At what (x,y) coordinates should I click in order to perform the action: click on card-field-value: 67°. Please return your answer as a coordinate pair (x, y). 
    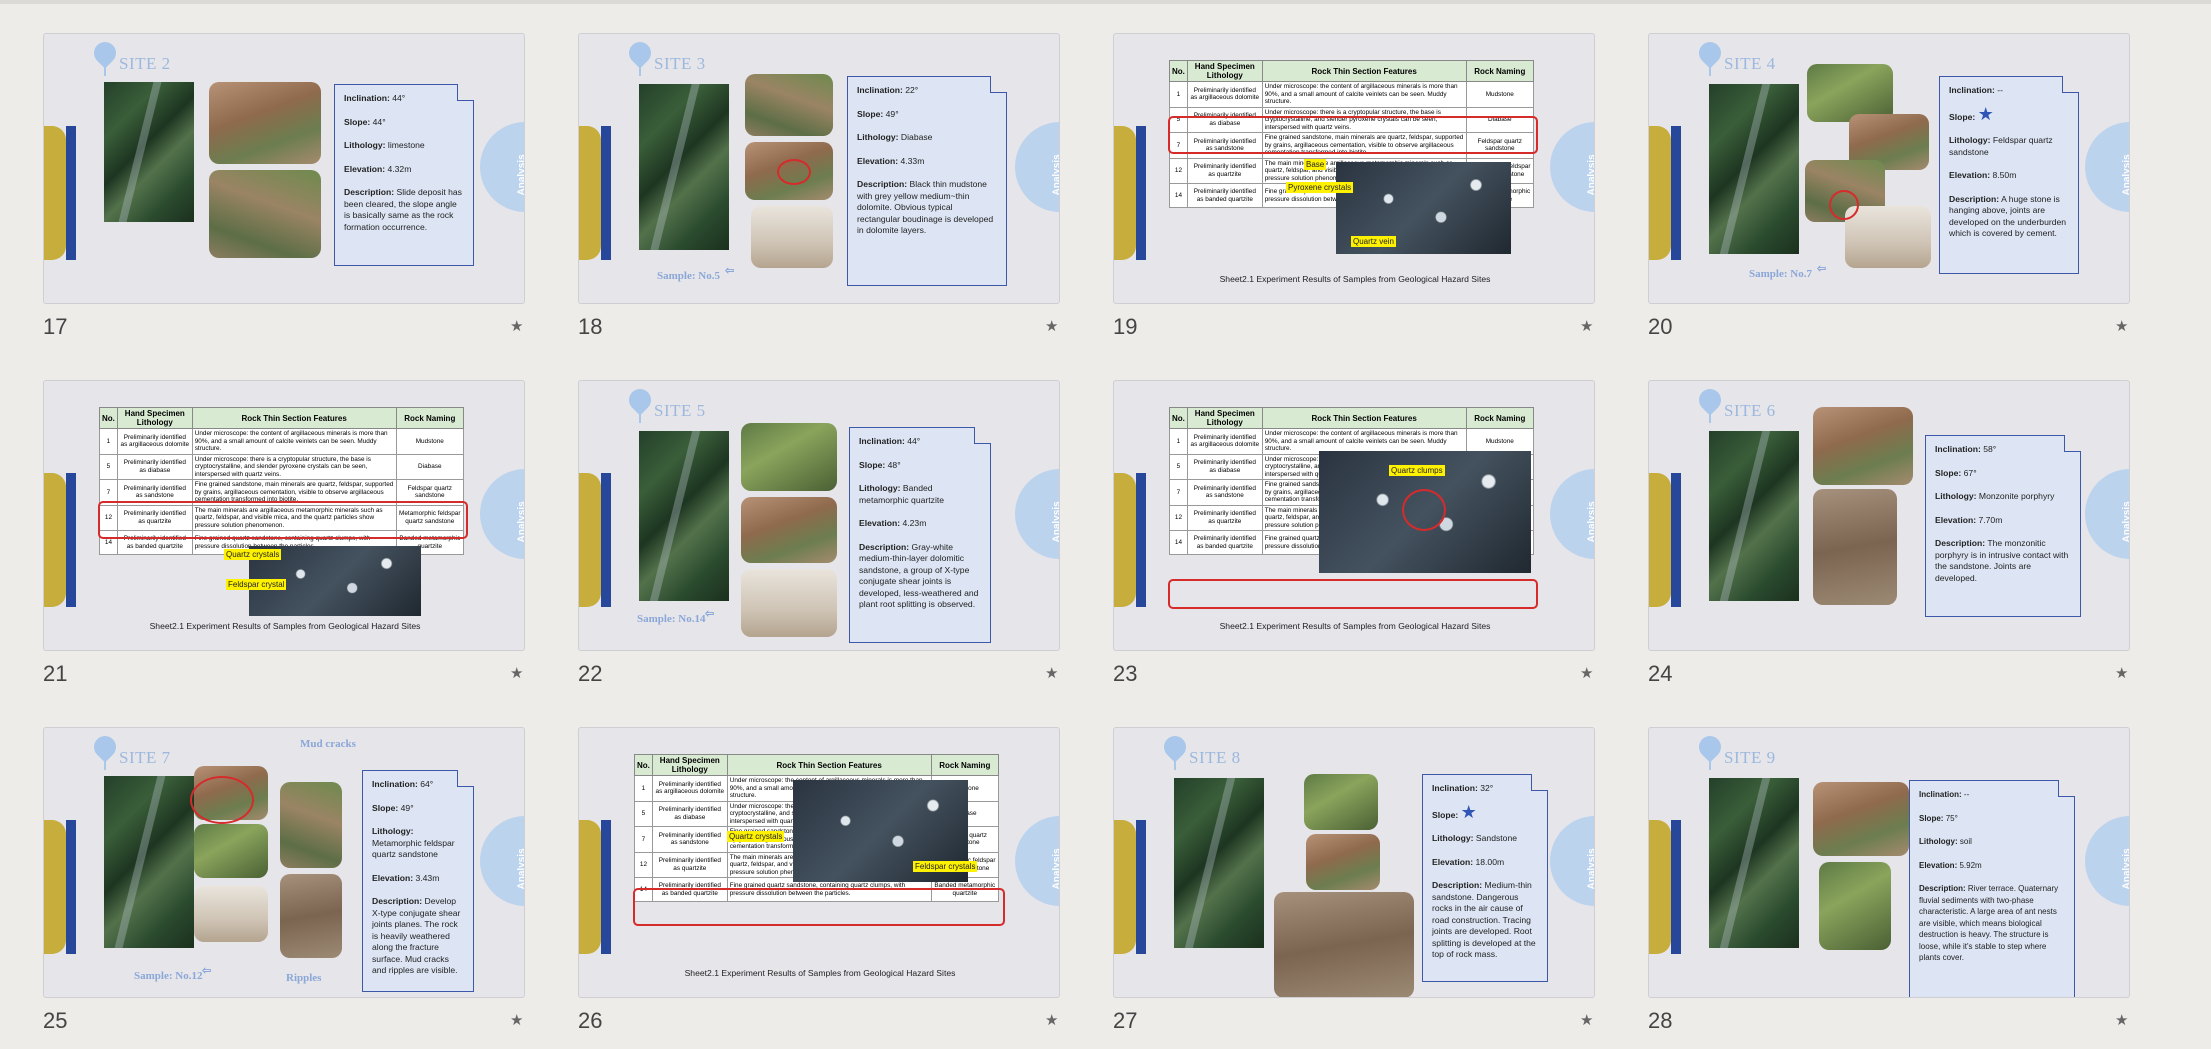
    Looking at the image, I should click on (1970, 472).